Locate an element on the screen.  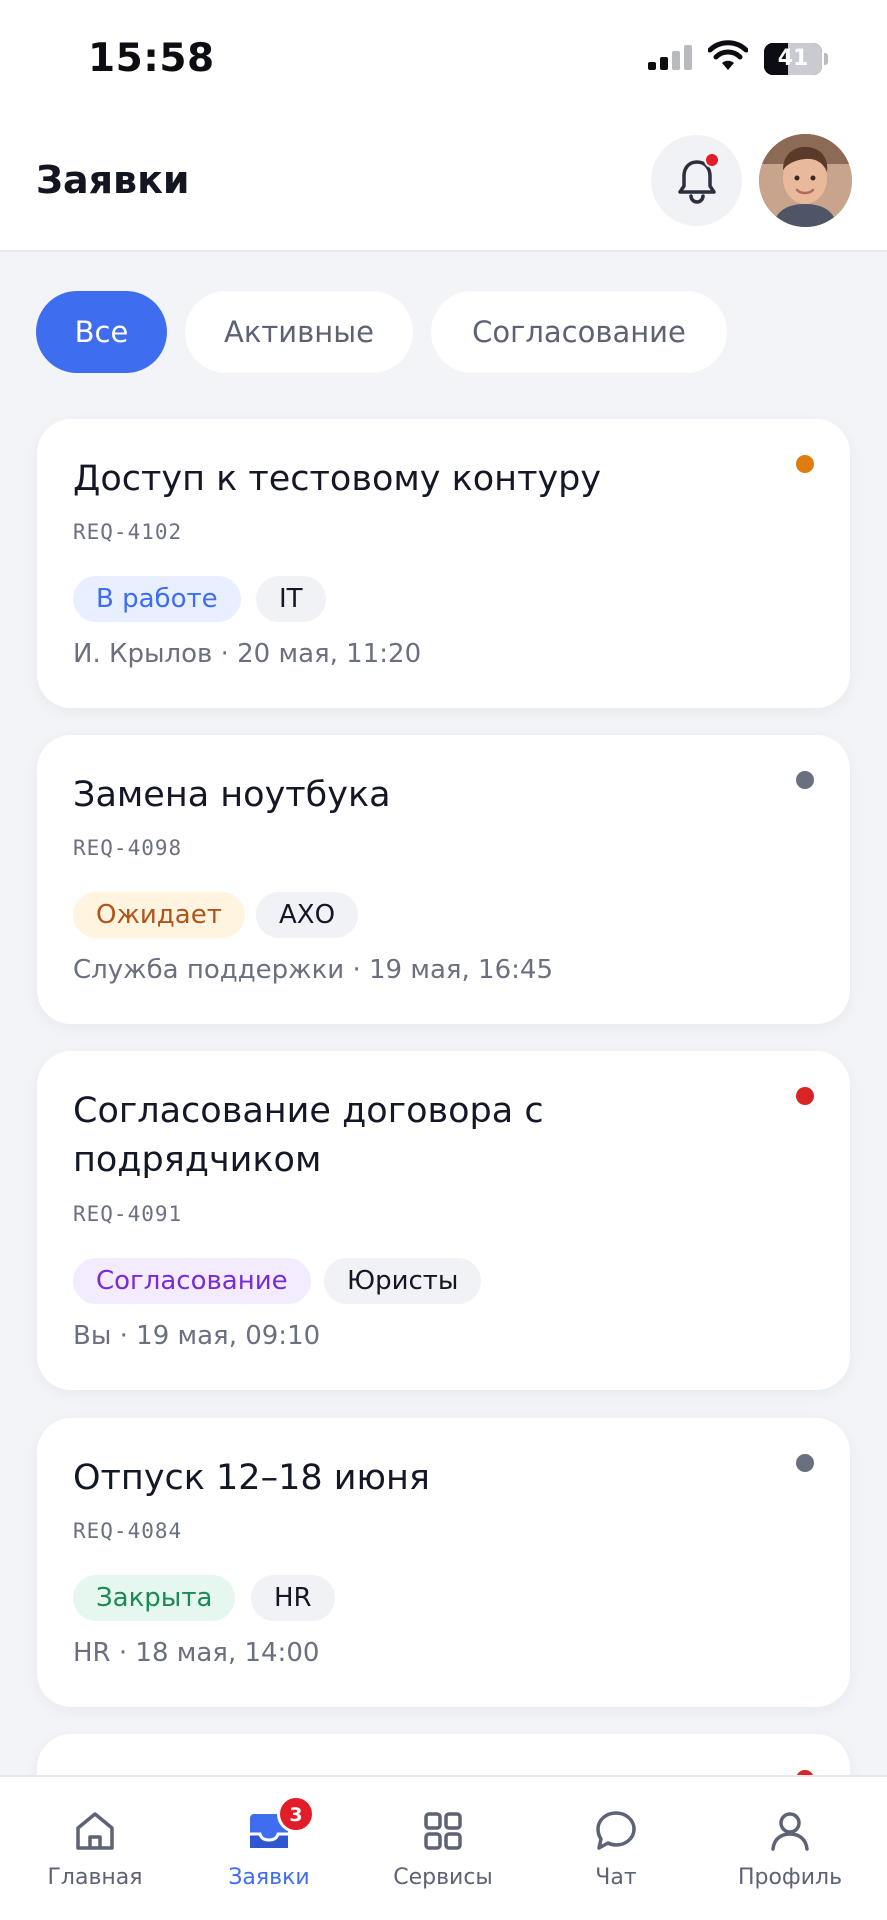
user-icon is located at coordinates (790, 1831).